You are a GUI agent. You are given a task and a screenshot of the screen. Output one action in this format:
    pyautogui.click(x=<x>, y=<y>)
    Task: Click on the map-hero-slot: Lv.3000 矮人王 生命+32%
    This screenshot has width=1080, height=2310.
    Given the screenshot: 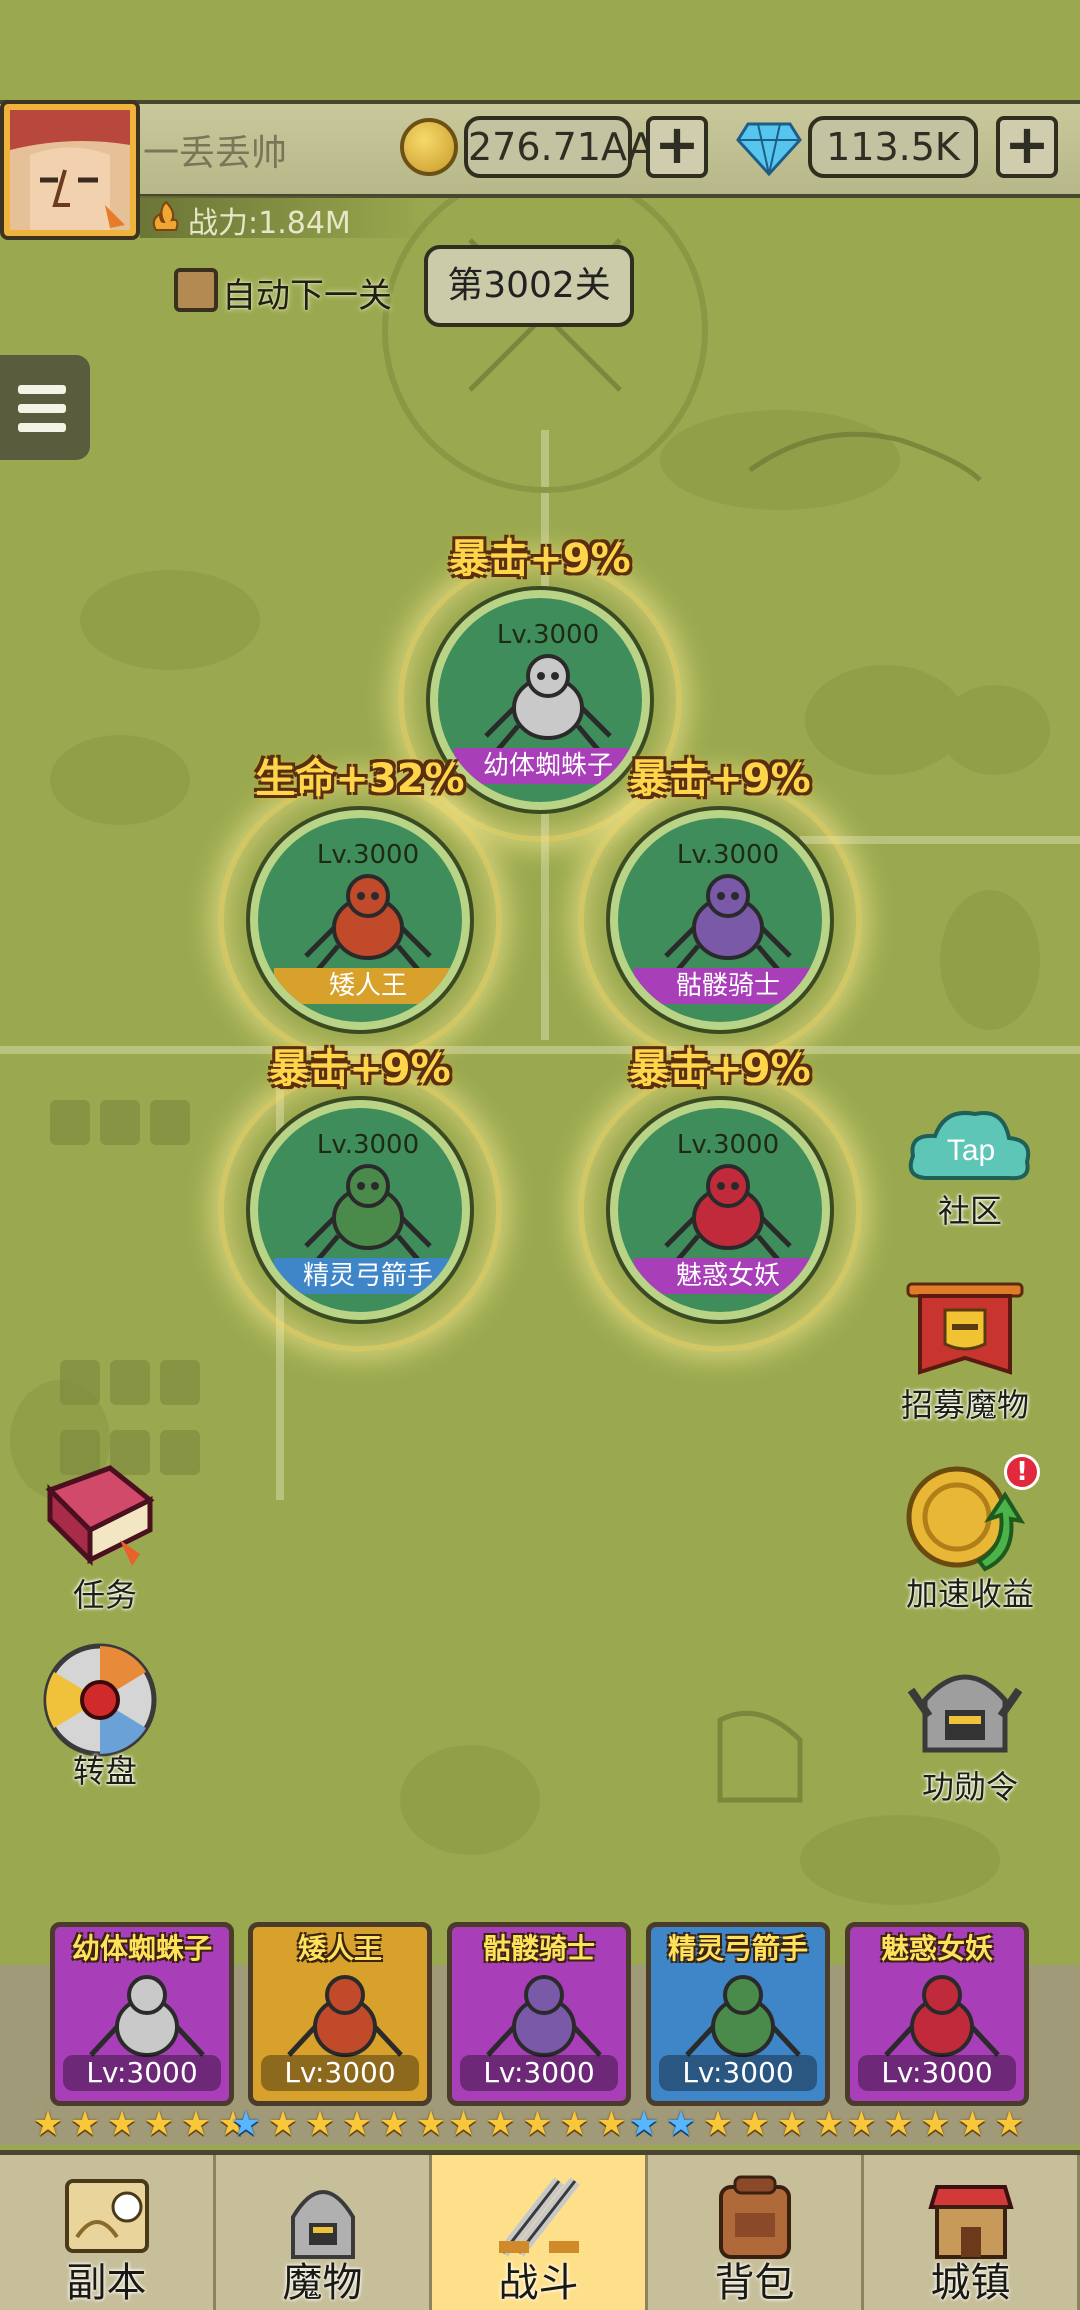 What is the action you would take?
    pyautogui.click(x=360, y=909)
    